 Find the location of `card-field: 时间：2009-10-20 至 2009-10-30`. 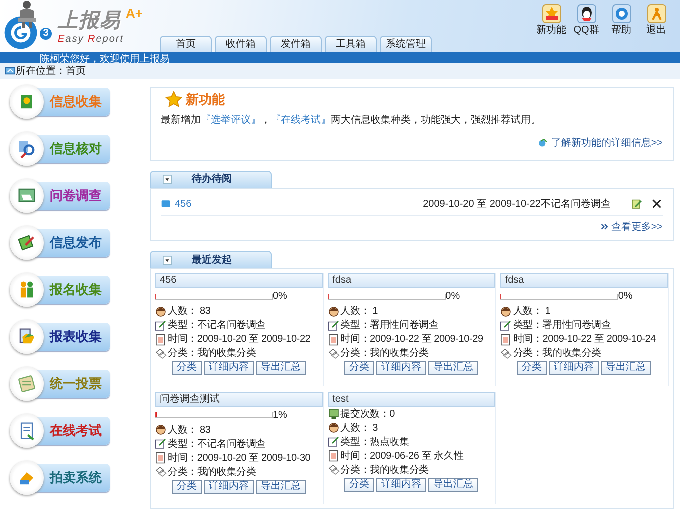

card-field: 时间：2009-10-20 至 2009-10-30 is located at coordinates (239, 458).